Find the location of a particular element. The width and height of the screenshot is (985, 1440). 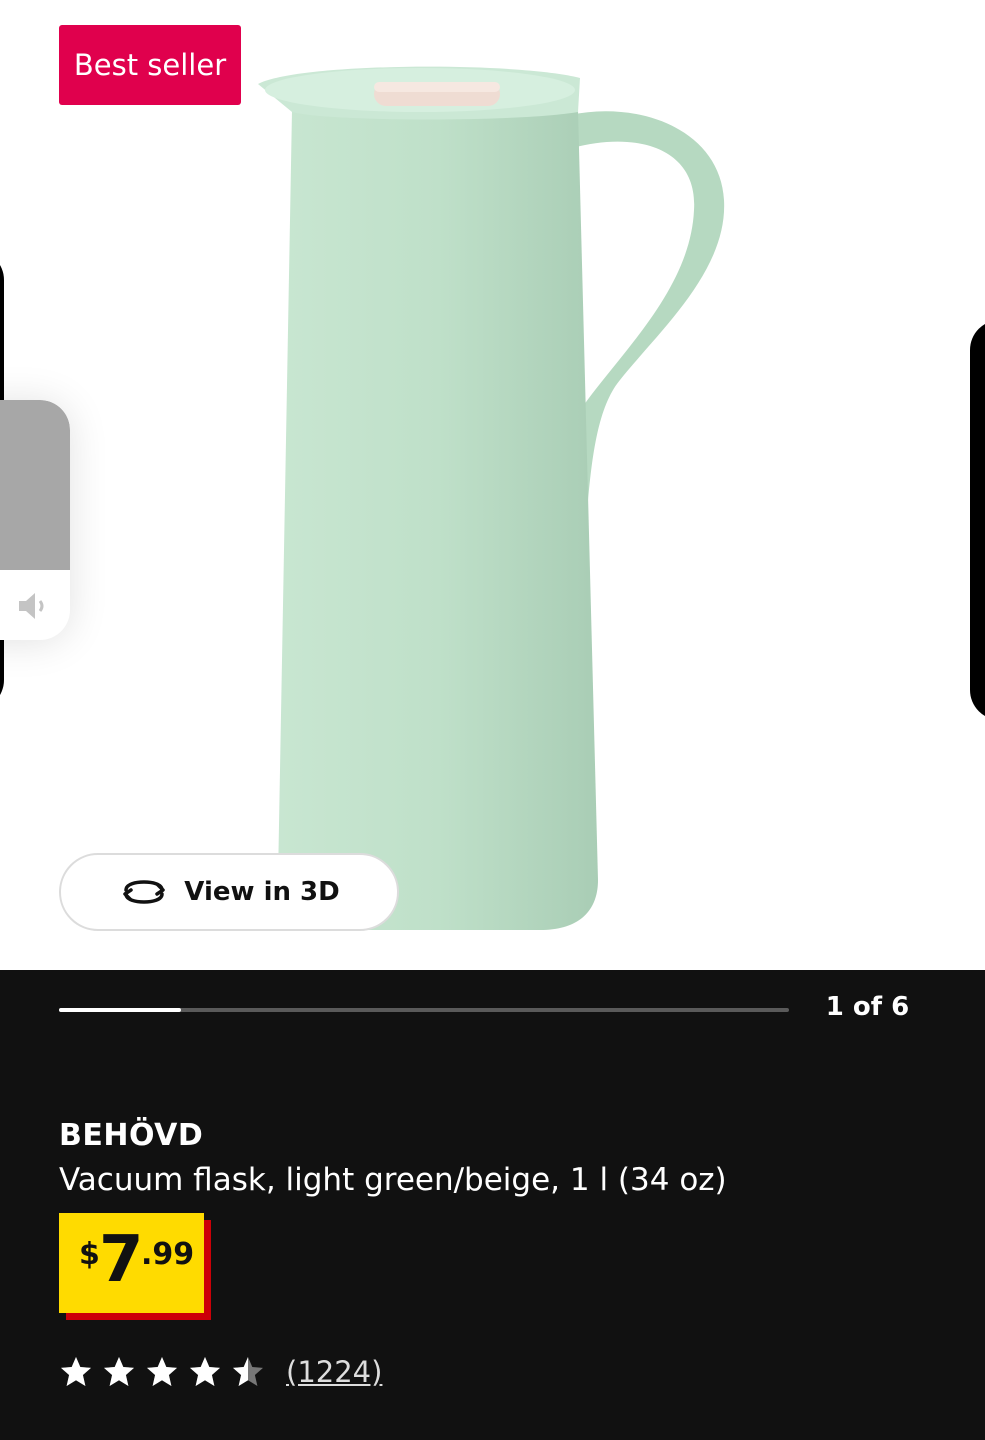

star-half-icon is located at coordinates (248, 1371).